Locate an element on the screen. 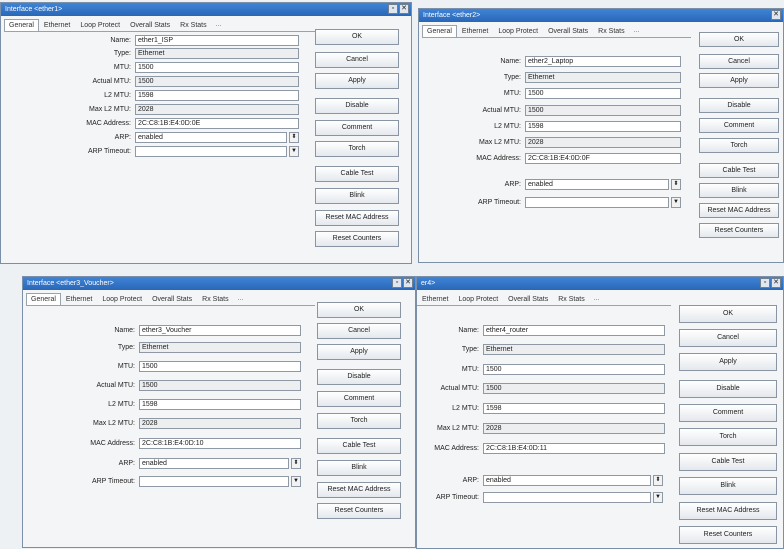  window-titlebar: er4> ▫ ✕ is located at coordinates (600, 283).